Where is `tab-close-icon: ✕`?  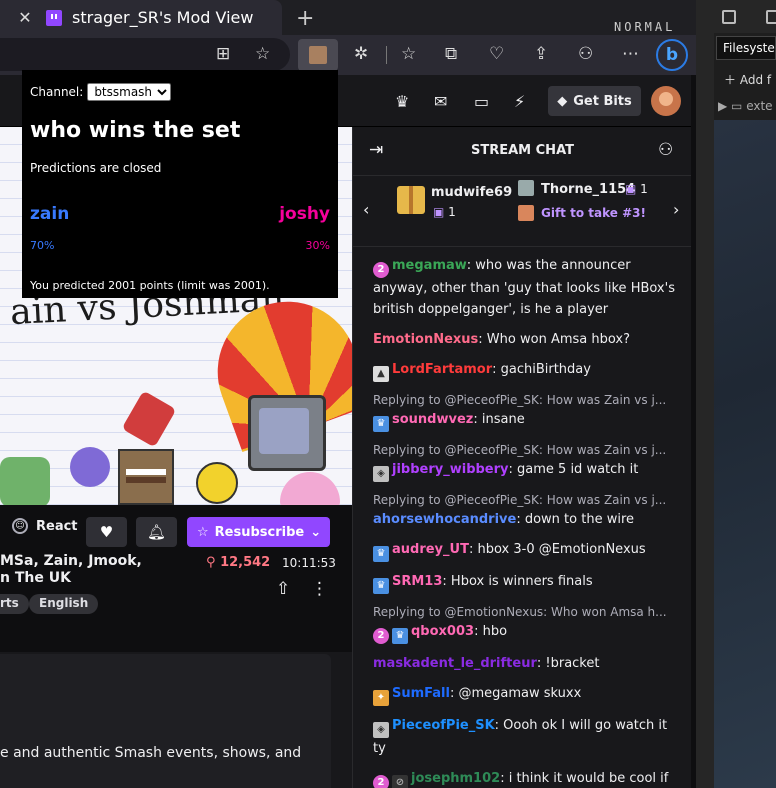 tab-close-icon: ✕ is located at coordinates (25, 17).